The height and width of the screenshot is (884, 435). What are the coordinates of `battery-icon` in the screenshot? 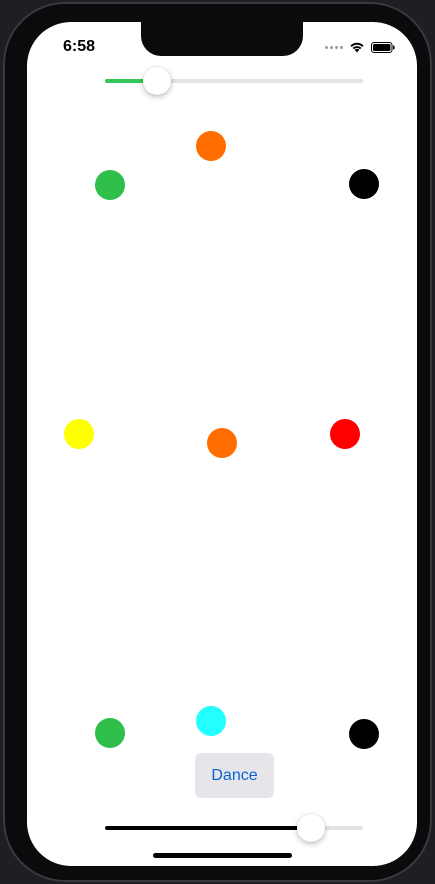 It's located at (383, 47).